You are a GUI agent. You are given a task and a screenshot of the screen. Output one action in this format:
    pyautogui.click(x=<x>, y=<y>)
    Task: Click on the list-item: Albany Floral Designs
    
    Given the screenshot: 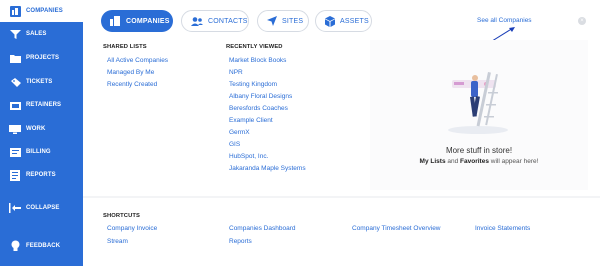 What is the action you would take?
    pyautogui.click(x=260, y=96)
    